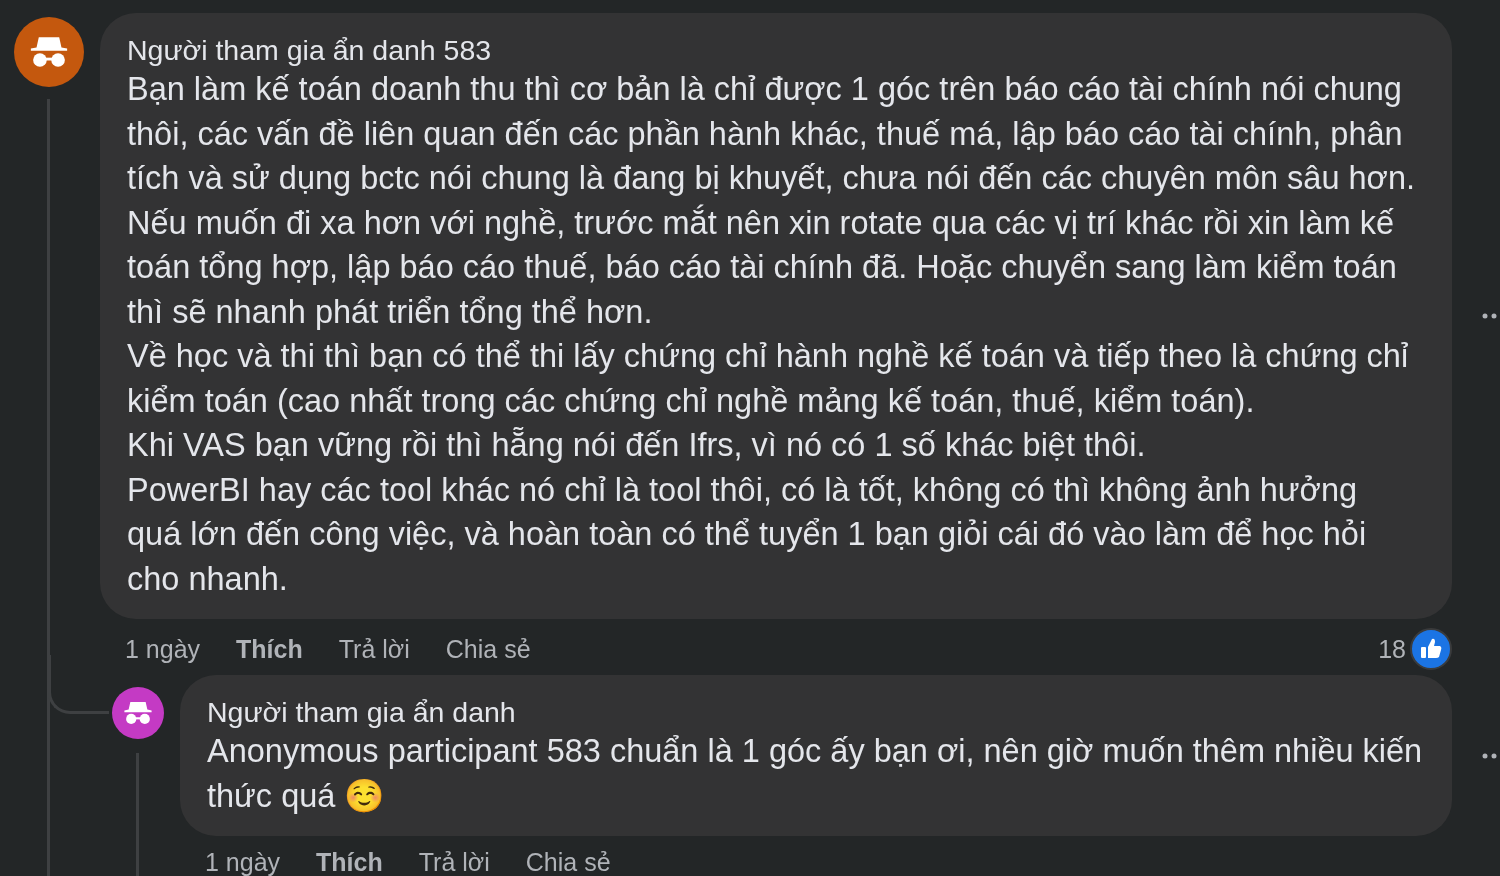 The height and width of the screenshot is (876, 1500). I want to click on author-name: Người tham gia ẩn danh, so click(361, 712).